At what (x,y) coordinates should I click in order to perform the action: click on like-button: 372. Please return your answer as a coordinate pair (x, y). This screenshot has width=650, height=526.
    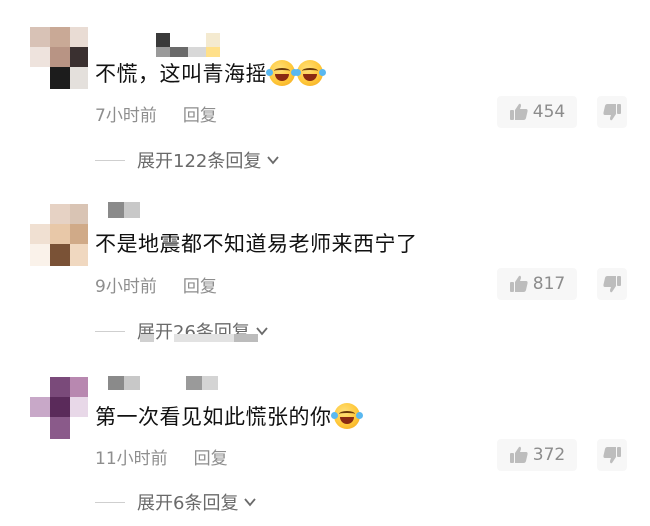
    Looking at the image, I should click on (537, 455).